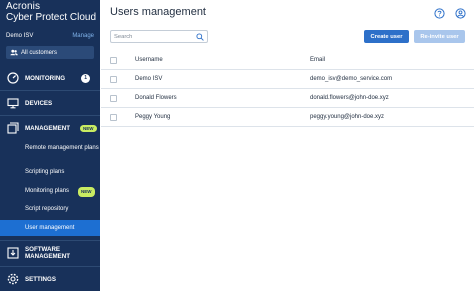 Image resolution: width=474 pixels, height=291 pixels. What do you see at coordinates (460, 13) in the screenshot?
I see `account-icon` at bounding box center [460, 13].